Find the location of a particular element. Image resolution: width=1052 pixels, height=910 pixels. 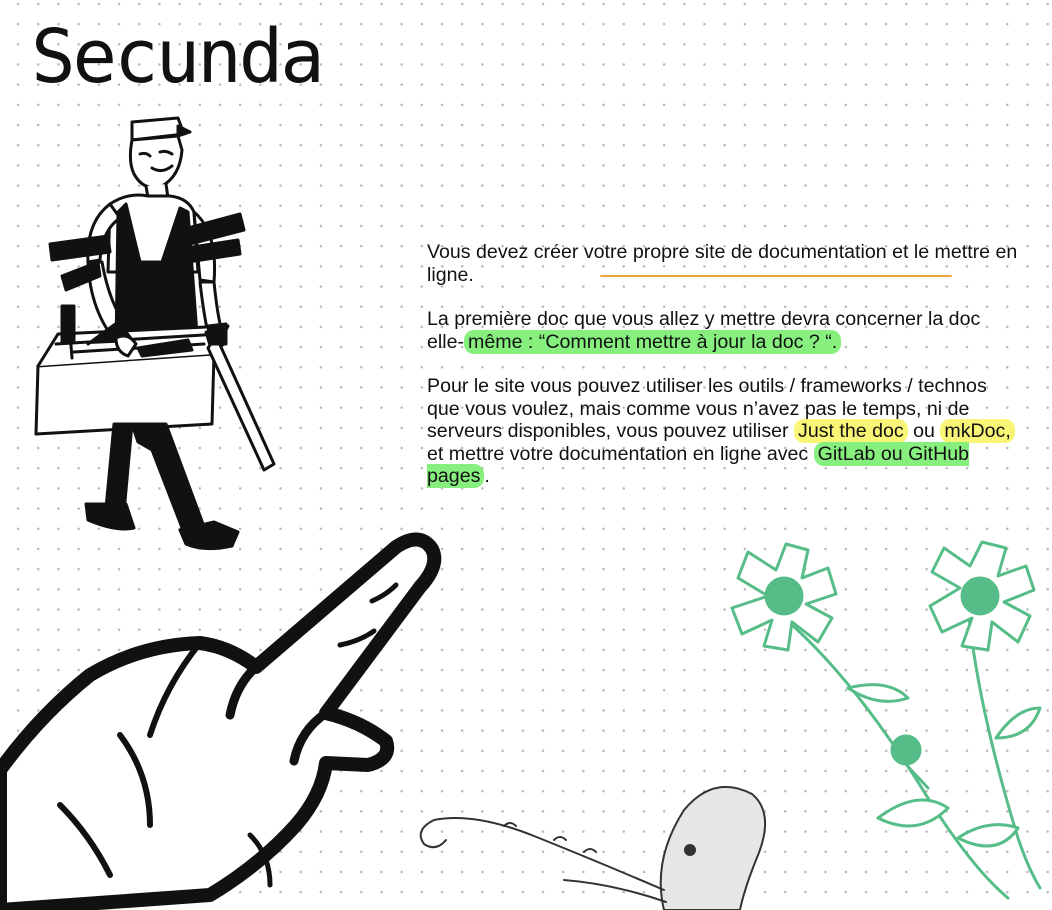

highlight-just-the-doc: Just the doc is located at coordinates (851, 431).